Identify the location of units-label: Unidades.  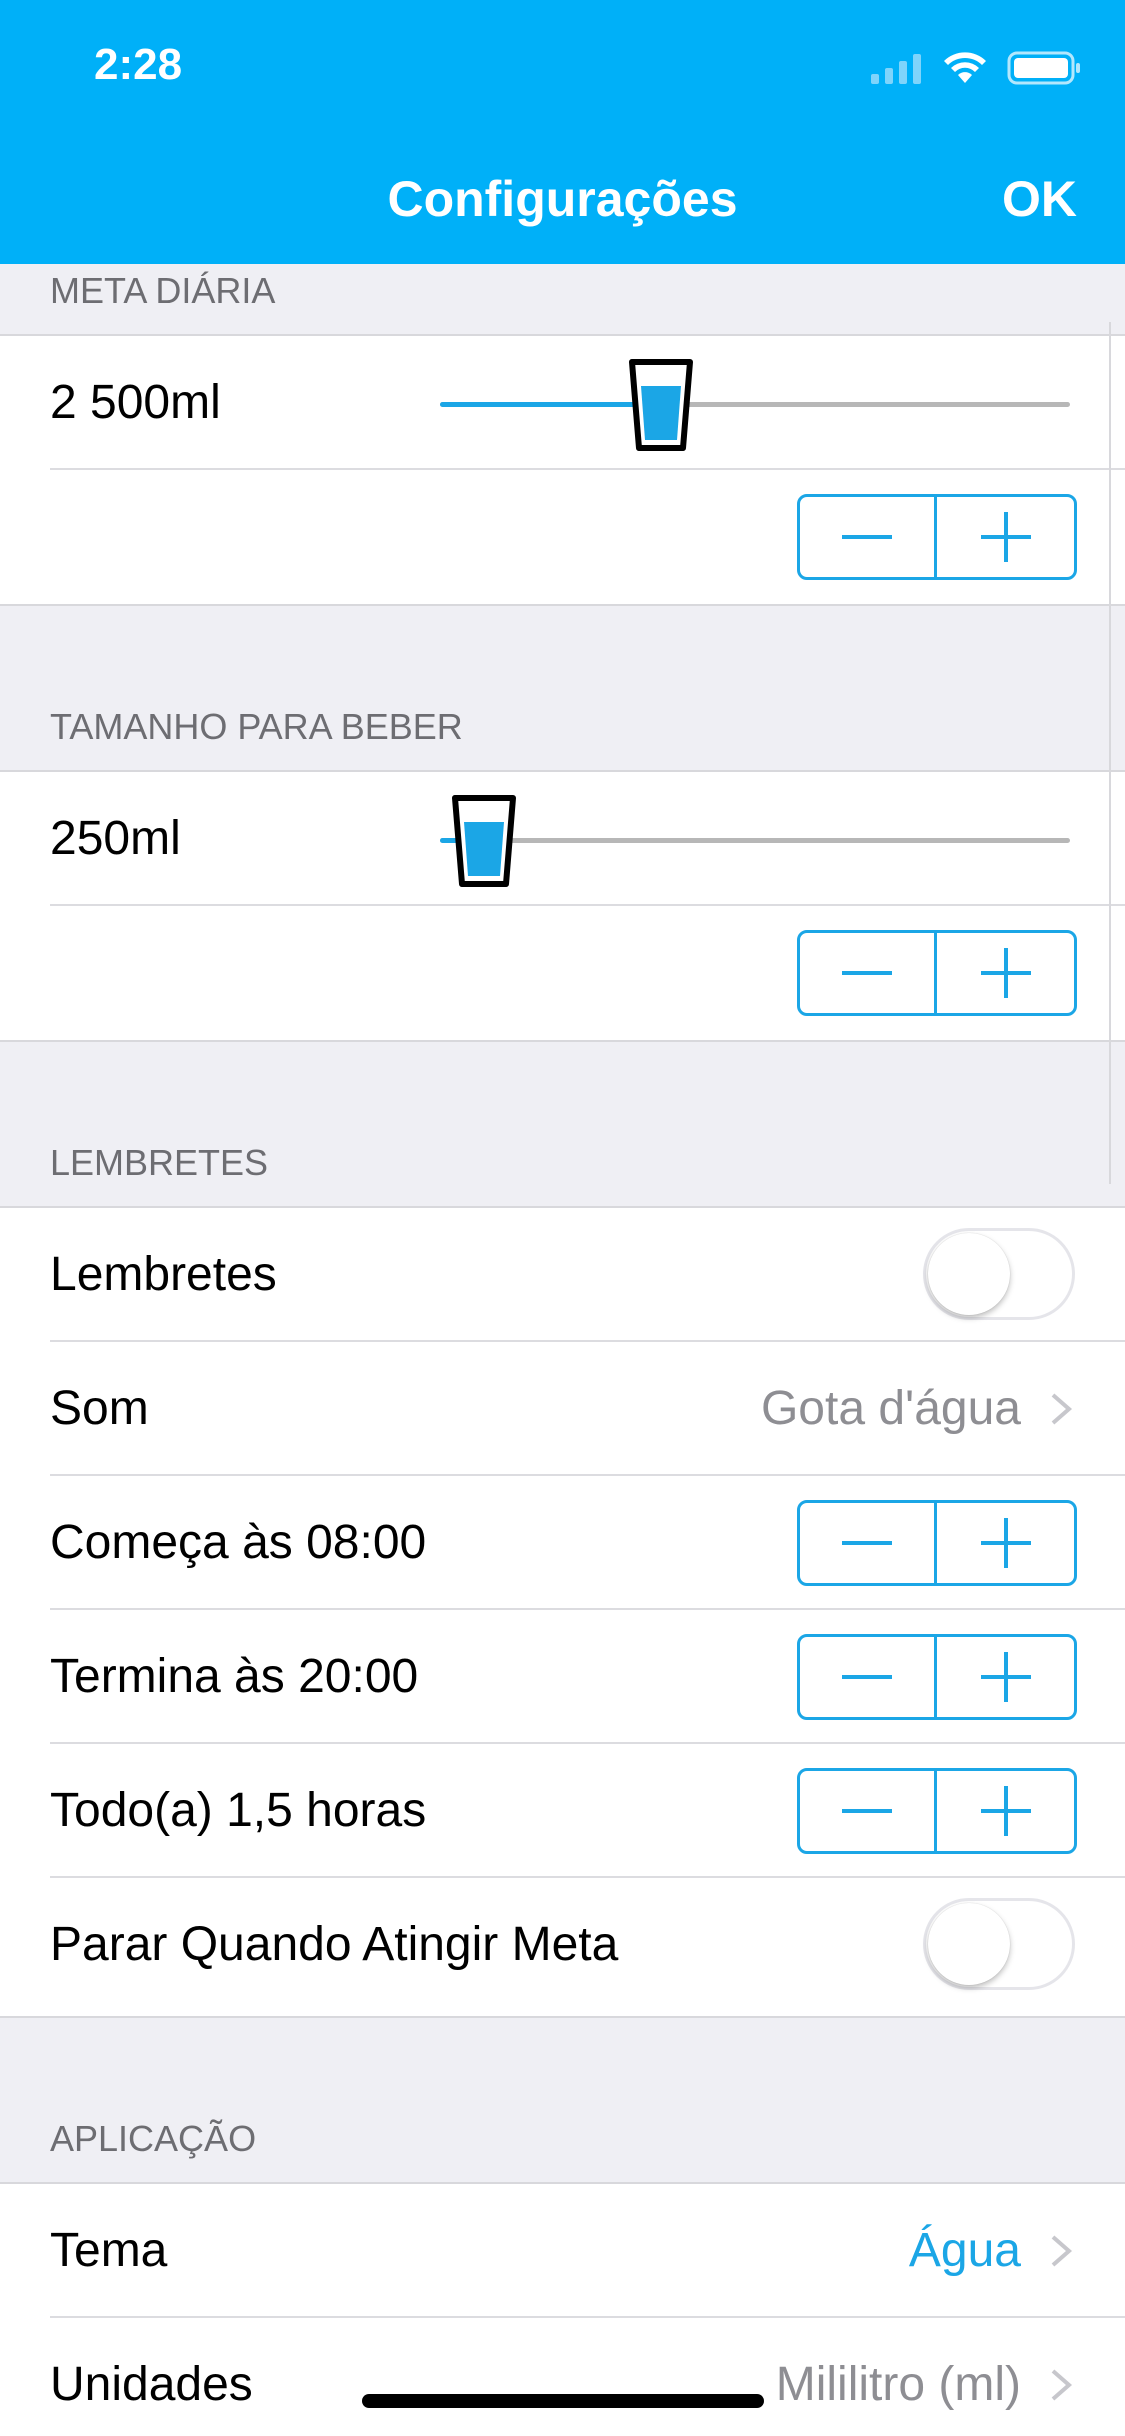
(151, 2384).